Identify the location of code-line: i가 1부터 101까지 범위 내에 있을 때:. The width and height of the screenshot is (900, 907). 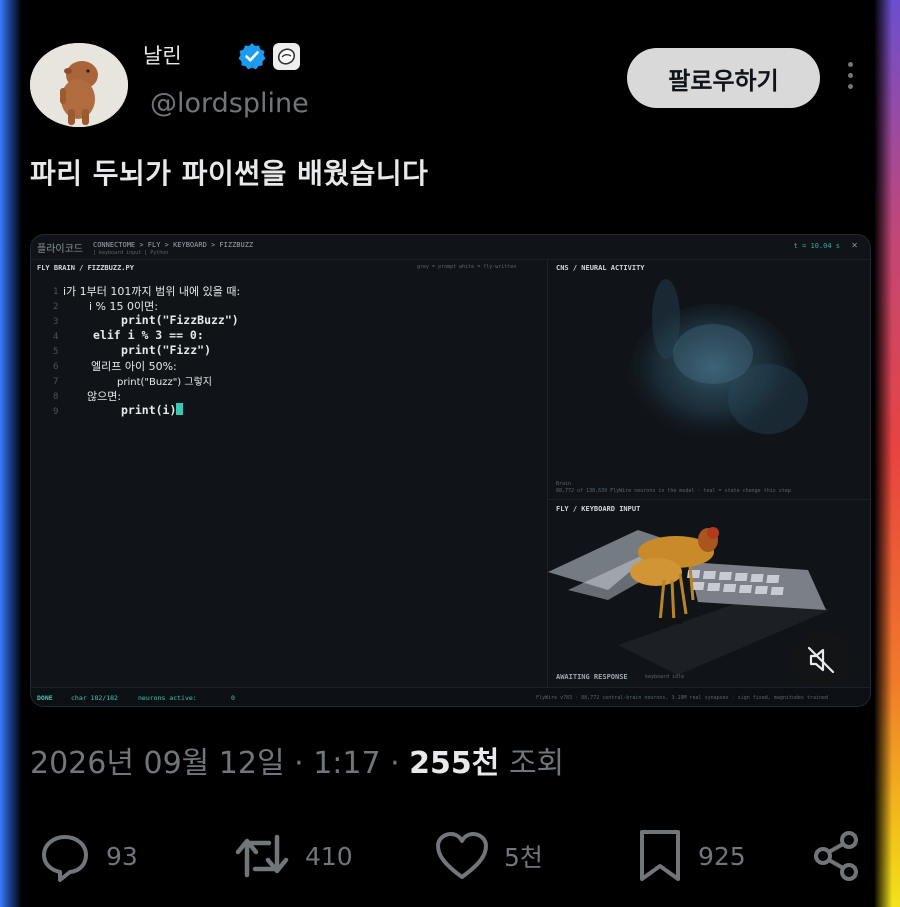
(152, 291).